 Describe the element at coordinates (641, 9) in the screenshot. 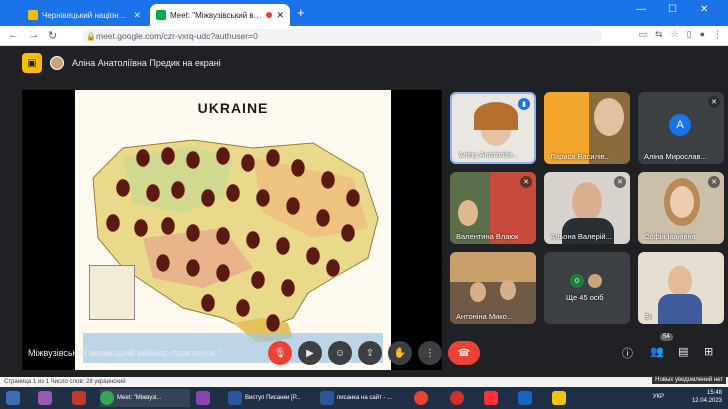

I see `minimize-button: —` at that location.